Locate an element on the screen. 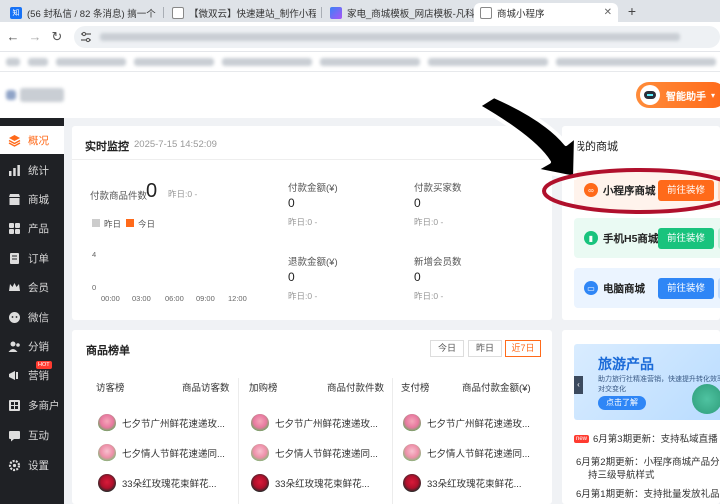 This screenshot has width=720, height=504. zhihu-icon: 知 is located at coordinates (16, 12).